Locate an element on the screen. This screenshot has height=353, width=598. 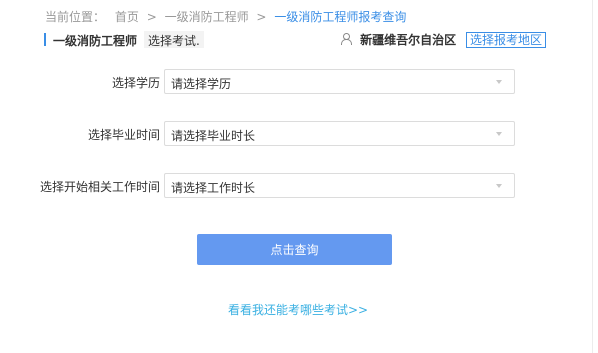
breadcrumb-category-link: 一级消防工程师 is located at coordinates (207, 16).